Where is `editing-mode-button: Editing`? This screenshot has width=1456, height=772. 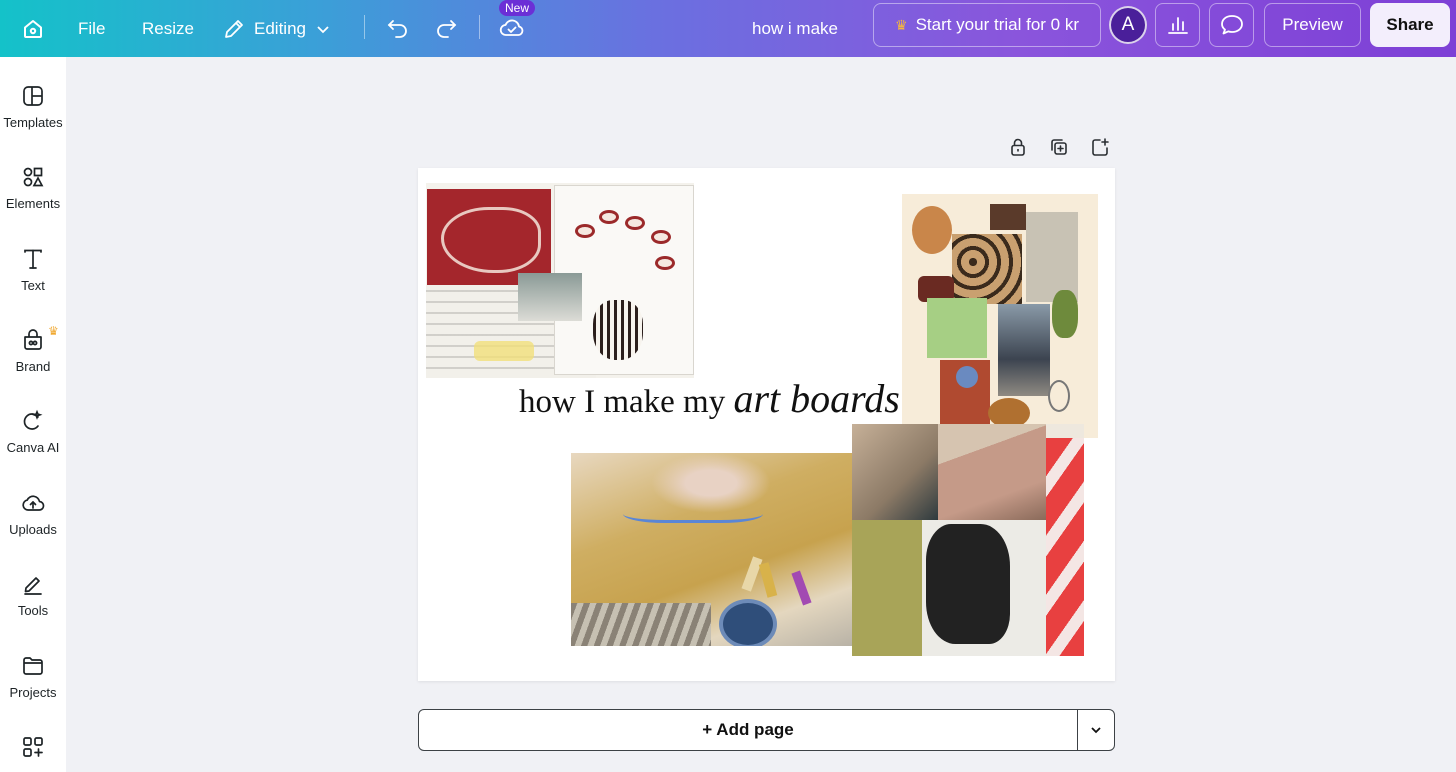 editing-mode-button: Editing is located at coordinates (277, 29).